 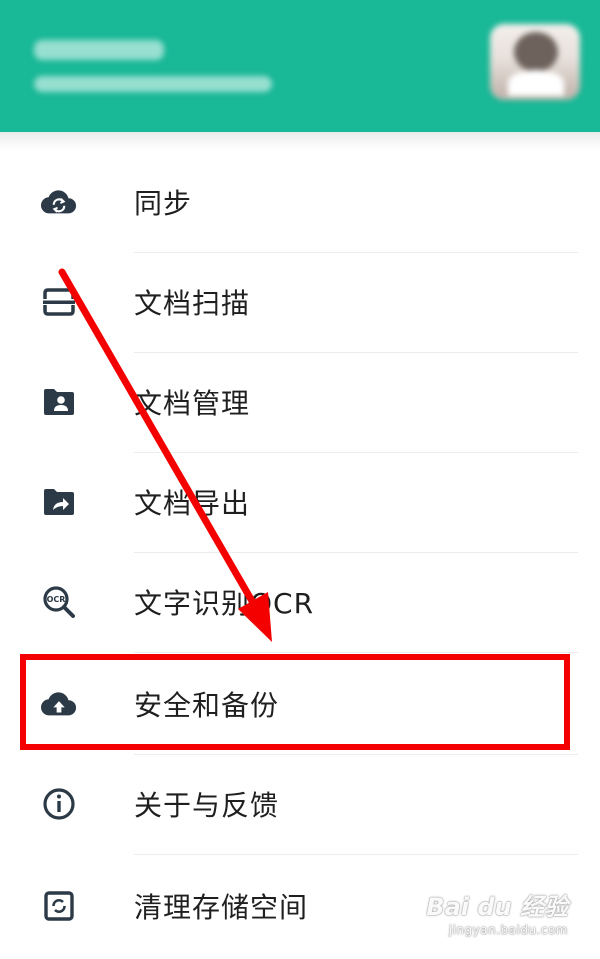 I want to click on ocr-search-icon: OCR, so click(x=59, y=602).